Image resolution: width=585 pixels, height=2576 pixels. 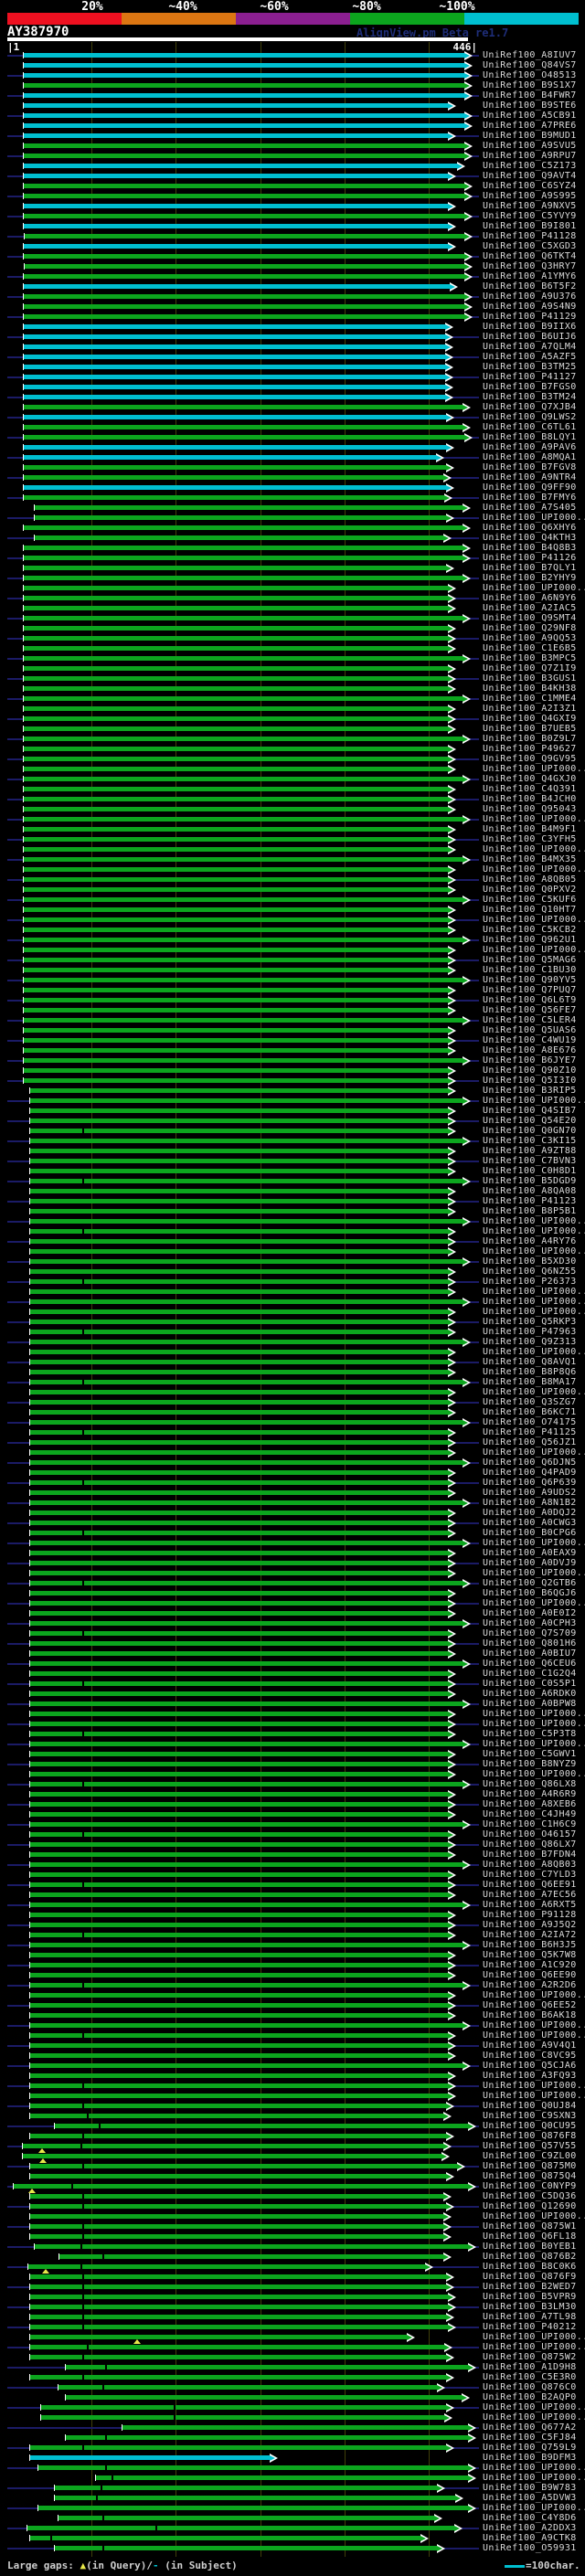 What do you see at coordinates (530, 1955) in the screenshot?
I see `subject-id-label: UniRef100_Q5K7W8` at bounding box center [530, 1955].